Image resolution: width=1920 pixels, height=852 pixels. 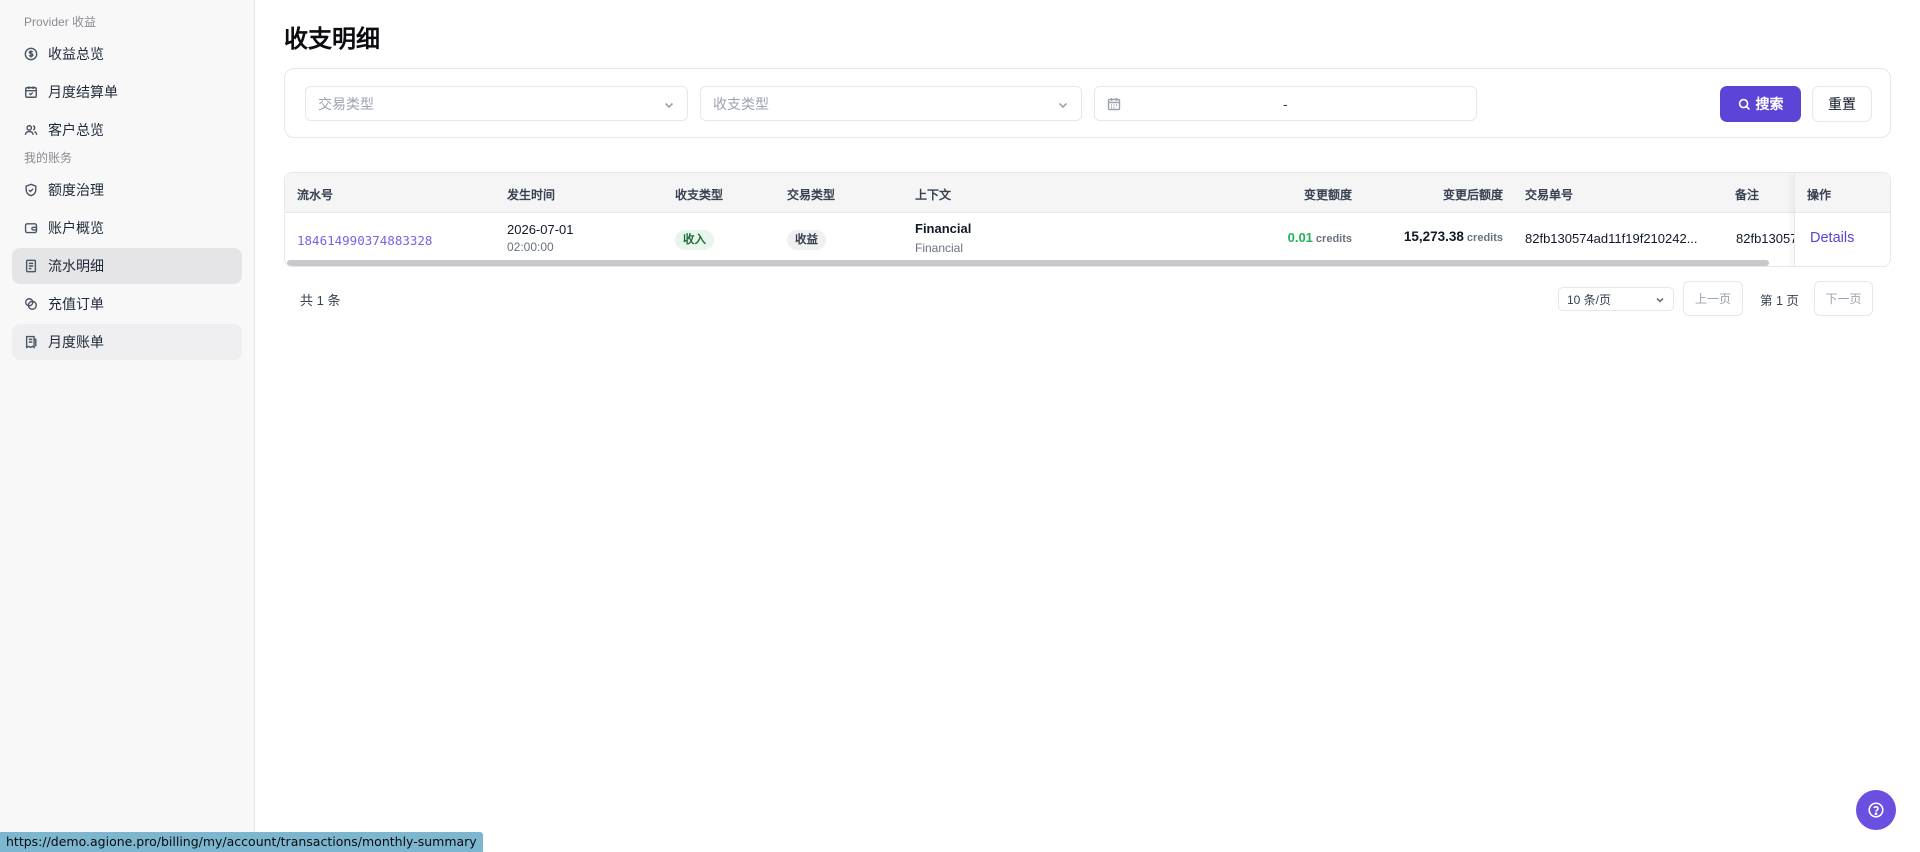 What do you see at coordinates (1779, 301) in the screenshot?
I see `current-page: 第 1 页` at bounding box center [1779, 301].